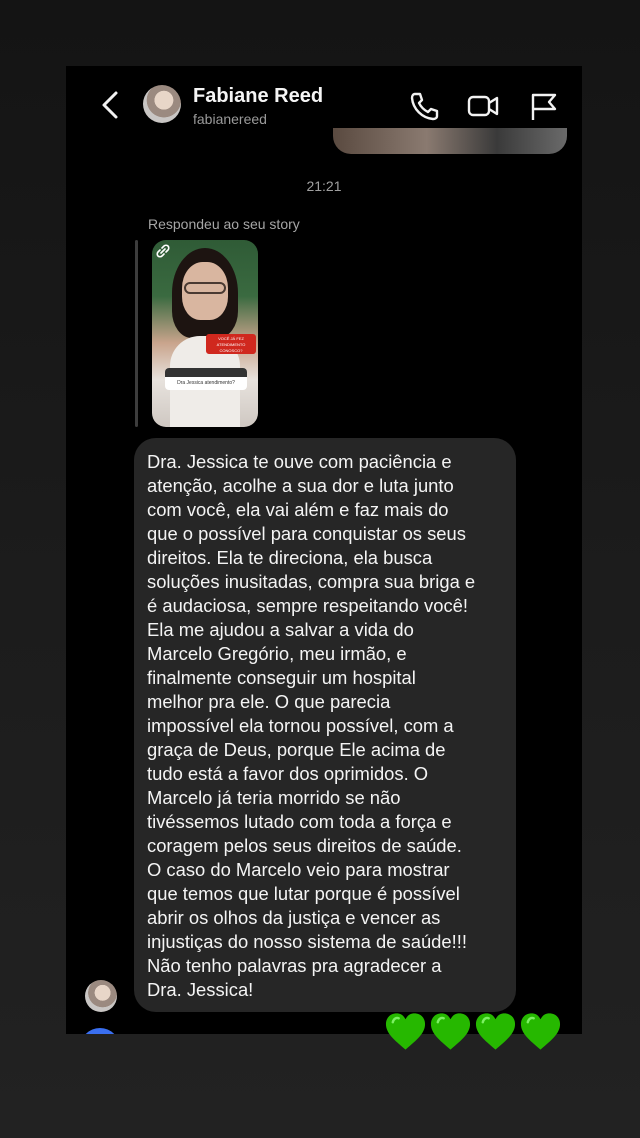 The width and height of the screenshot is (640, 1138). Describe the element at coordinates (136, 333) in the screenshot. I see `reply-indicator-bar` at that location.